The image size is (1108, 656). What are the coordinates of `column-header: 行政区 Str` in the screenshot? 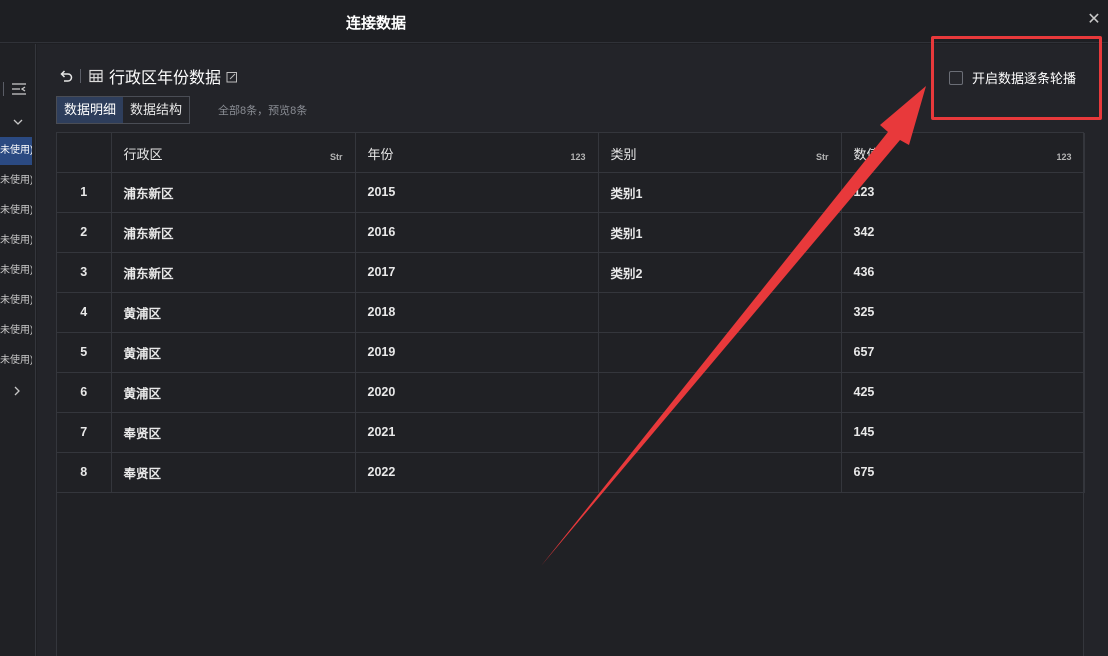 It's located at (233, 153).